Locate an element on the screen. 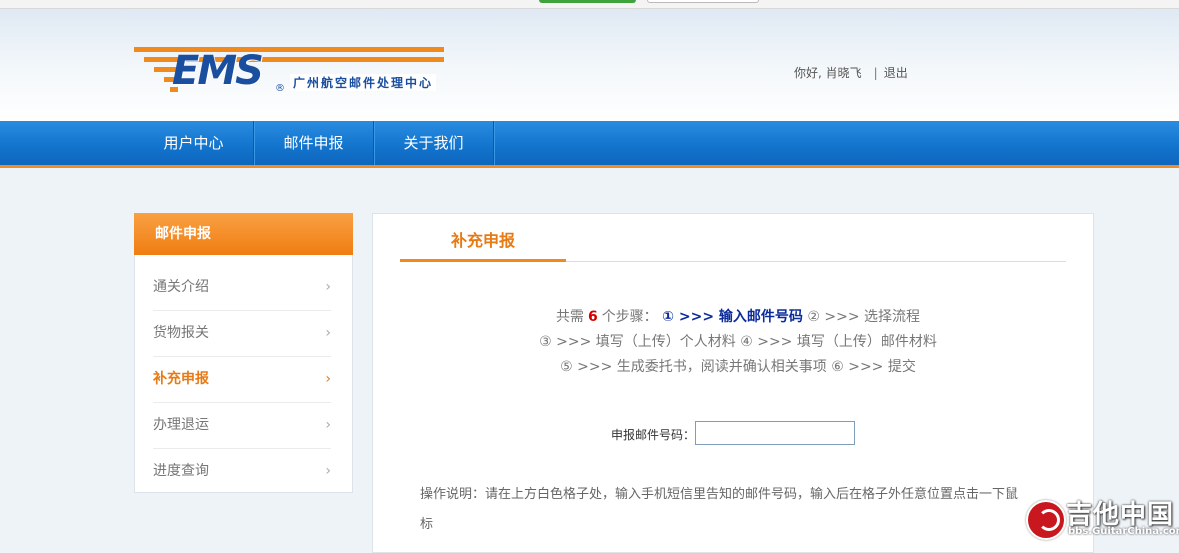  watermark-url: bbs.GuitarChina.com is located at coordinates (1123, 531).